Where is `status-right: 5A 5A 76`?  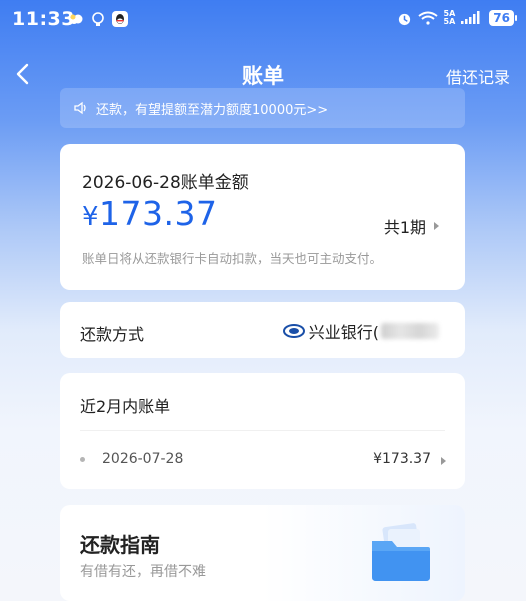
status-right: 5A 5A 76 is located at coordinates (457, 17).